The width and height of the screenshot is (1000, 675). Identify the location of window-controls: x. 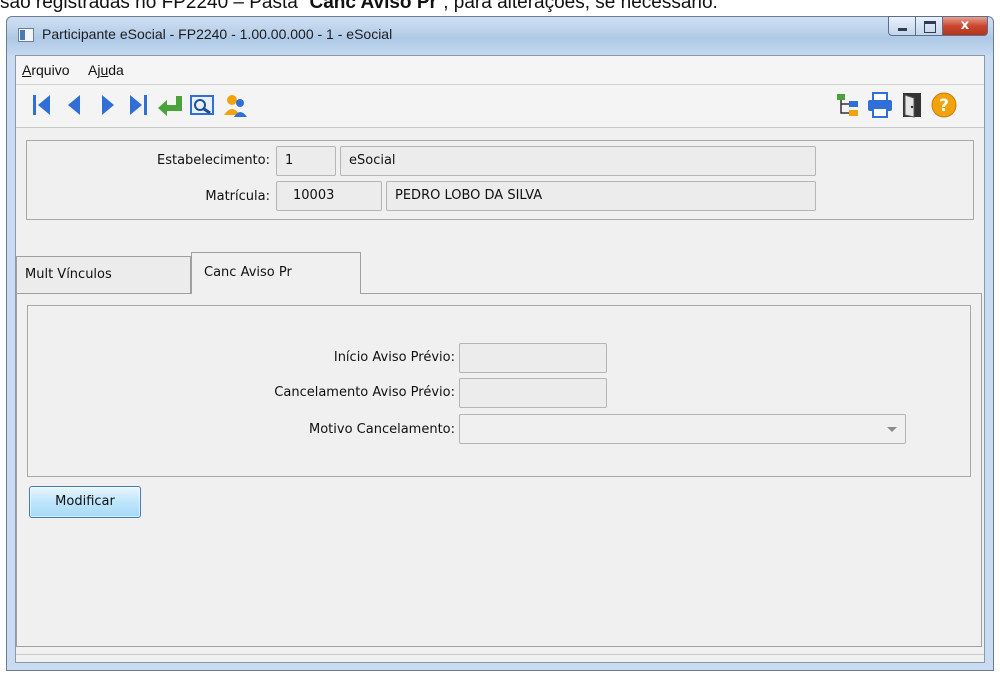
(938, 26).